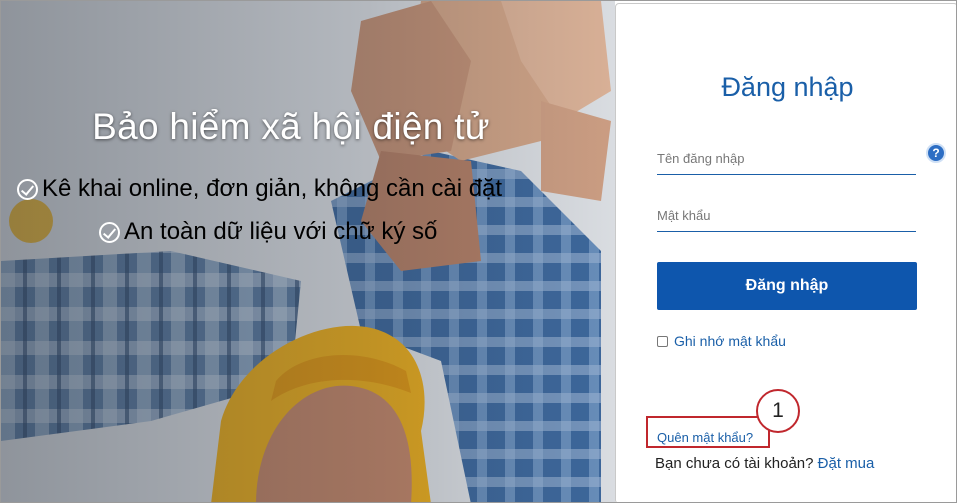 This screenshot has height=503, width=957. What do you see at coordinates (705, 437) in the screenshot?
I see `forgot-password-link: Quên mật khẩu?` at bounding box center [705, 437].